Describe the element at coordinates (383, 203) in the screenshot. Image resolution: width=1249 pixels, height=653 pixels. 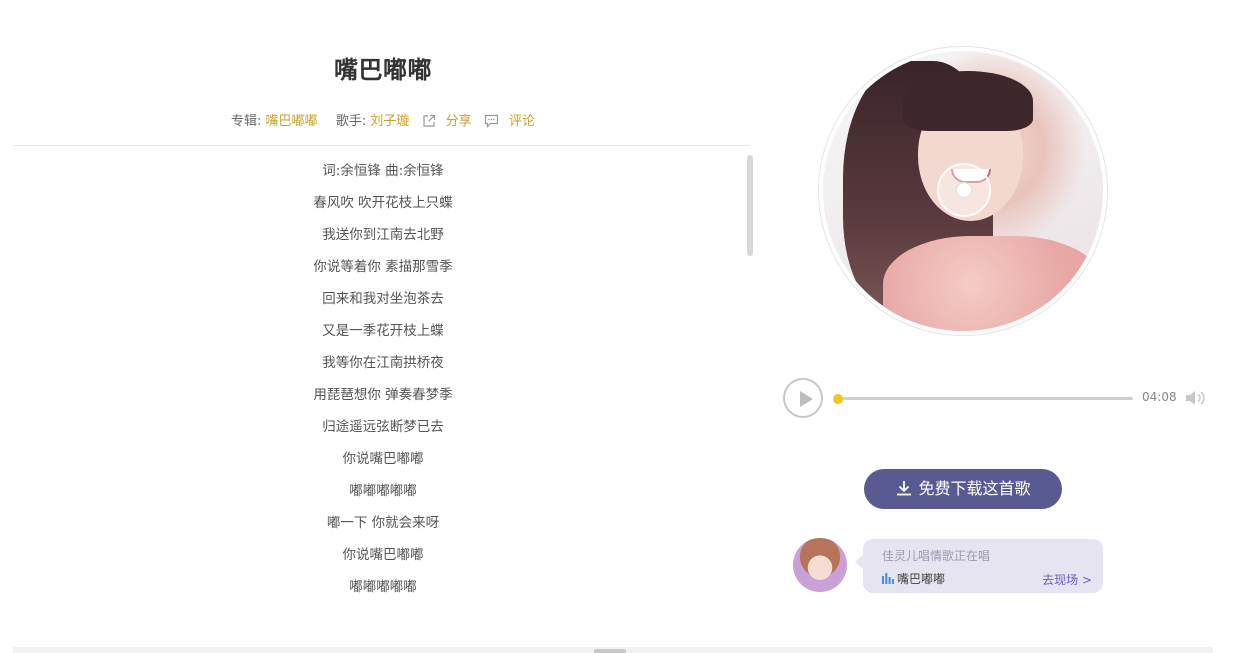
I see `lyric-line: 春风吹 吹开花枝上只蝶` at that location.